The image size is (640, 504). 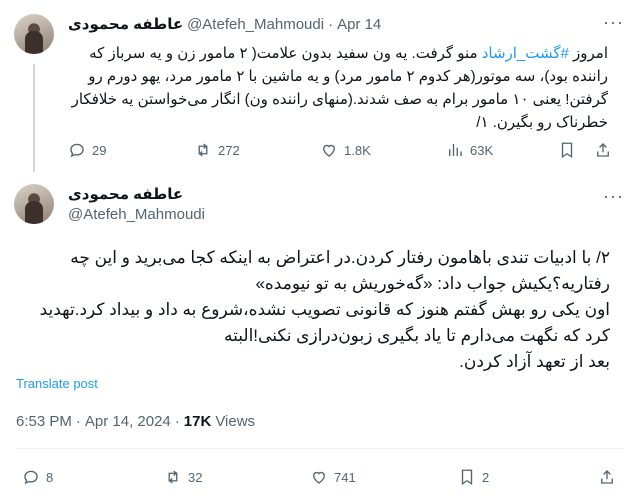 I want to click on post-date: Apr 14, 2024, so click(x=128, y=421).